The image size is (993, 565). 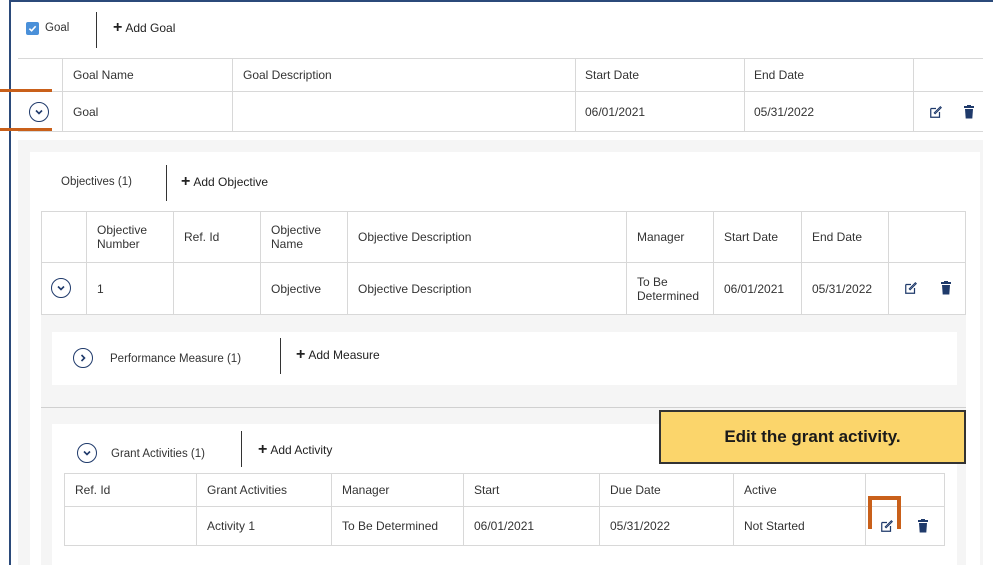 I want to click on callout-text: Edit the grant activity., so click(x=812, y=436).